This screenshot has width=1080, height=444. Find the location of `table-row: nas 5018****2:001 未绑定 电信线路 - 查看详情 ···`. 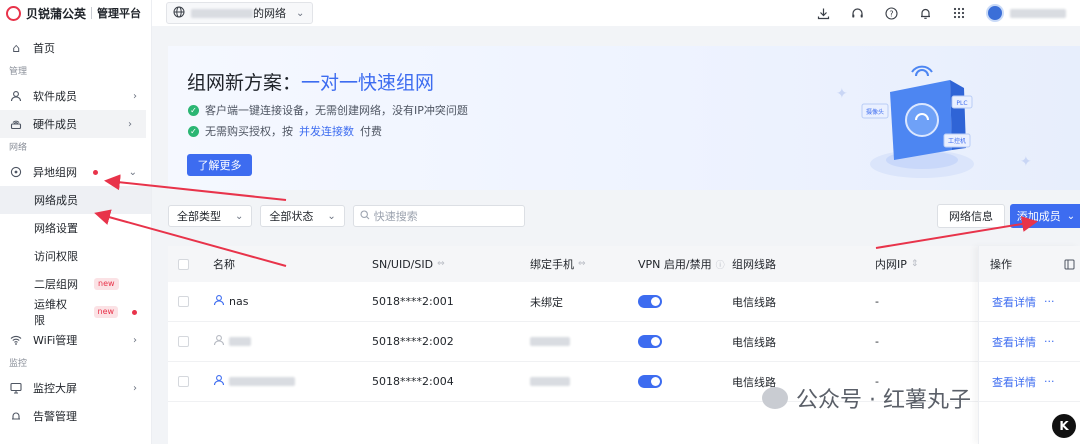

table-row: nas 5018****2:001 未绑定 电信线路 - 查看详情 ··· is located at coordinates (624, 302).